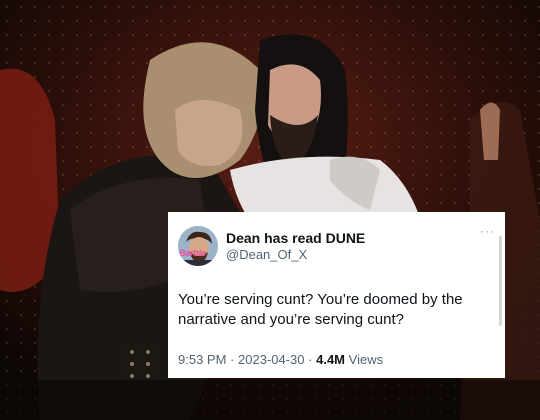 The width and height of the screenshot is (540, 420). Describe the element at coordinates (331, 359) in the screenshot. I see `views-count: 4.4M` at that location.